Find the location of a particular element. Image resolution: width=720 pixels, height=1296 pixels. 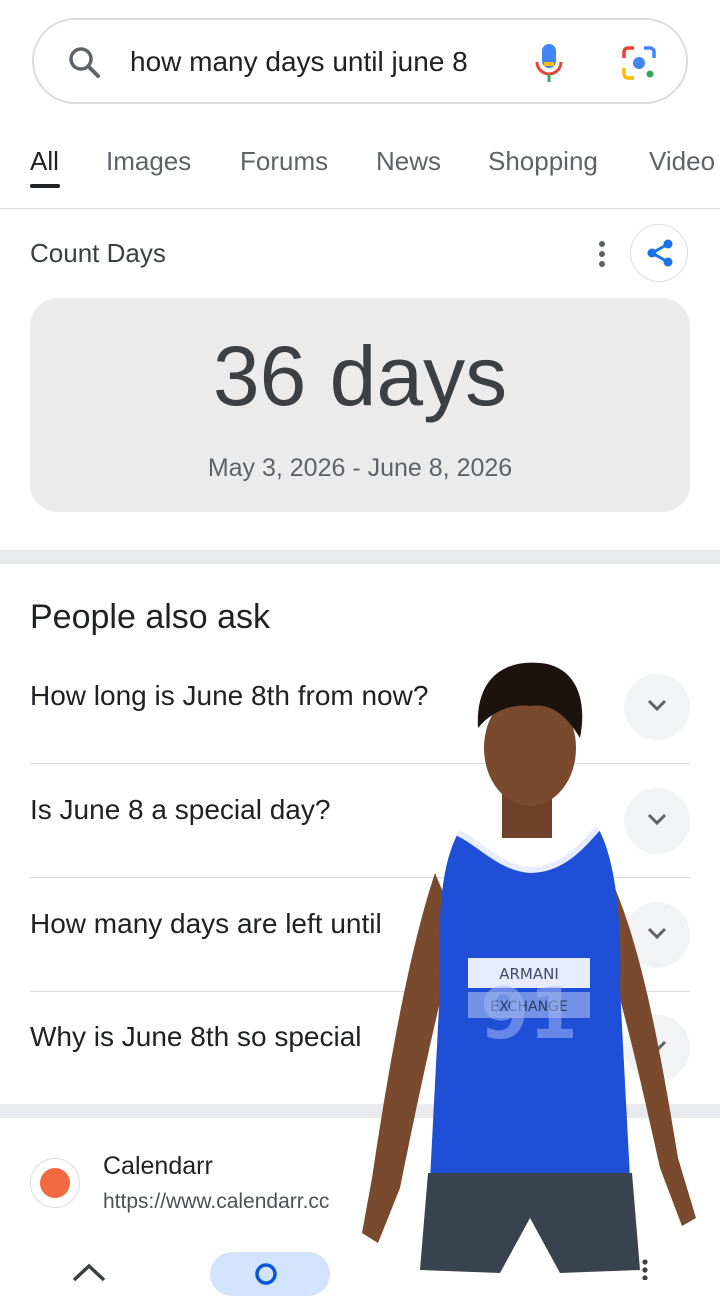

count-days-title: Count Days is located at coordinates (98, 253).